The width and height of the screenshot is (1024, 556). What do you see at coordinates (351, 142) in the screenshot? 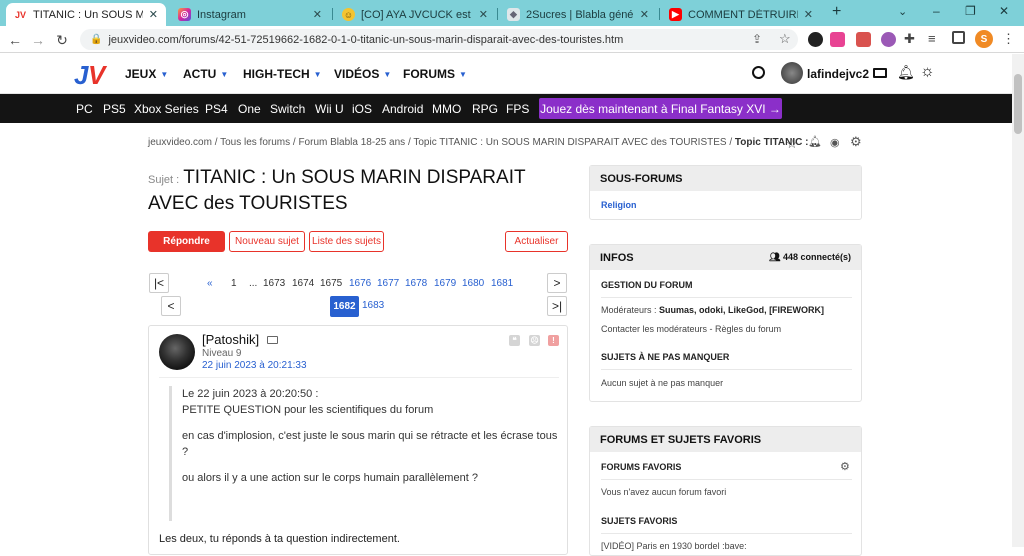
I see `breadcrumb-forum: Forum Blabla 18-25 ans` at bounding box center [351, 142].